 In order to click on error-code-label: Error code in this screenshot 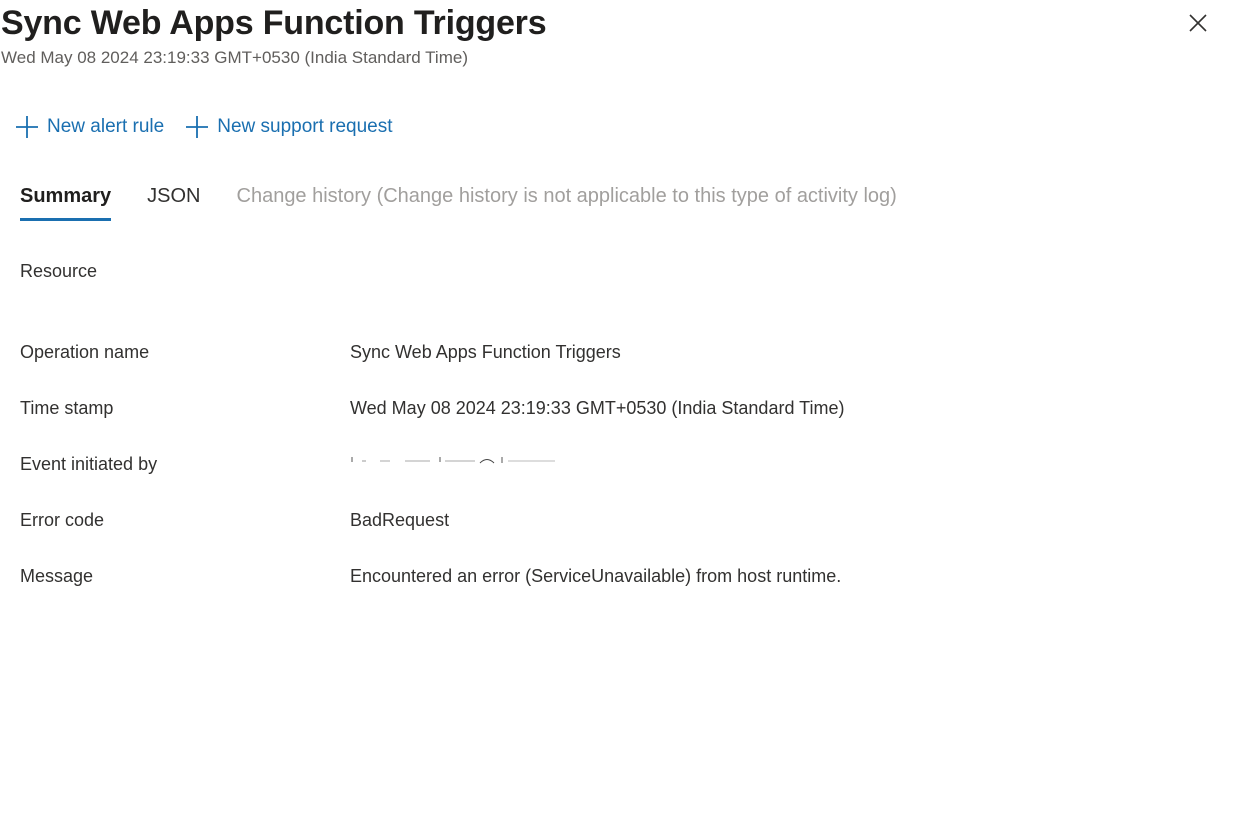, I will do `click(62, 520)`.